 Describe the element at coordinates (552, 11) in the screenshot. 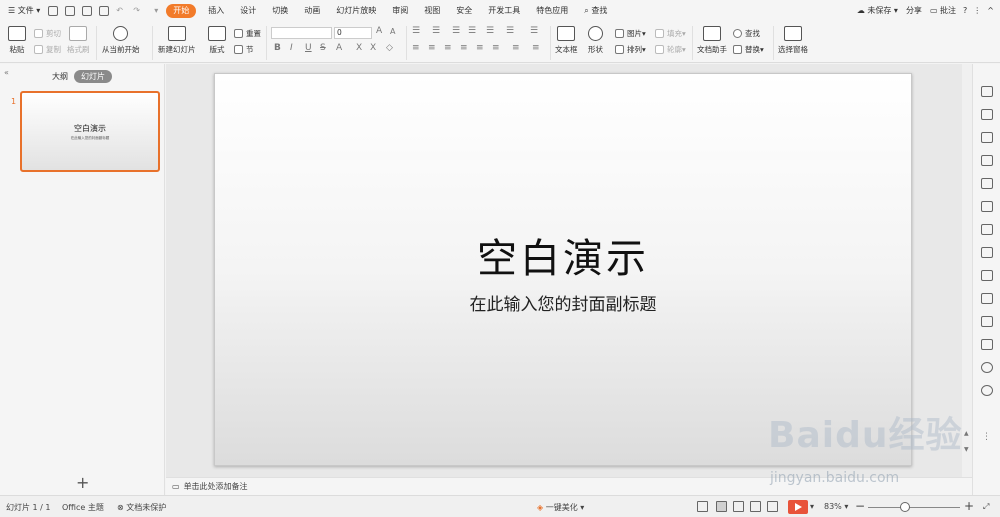

I see `tab-features: 特色应用` at that location.